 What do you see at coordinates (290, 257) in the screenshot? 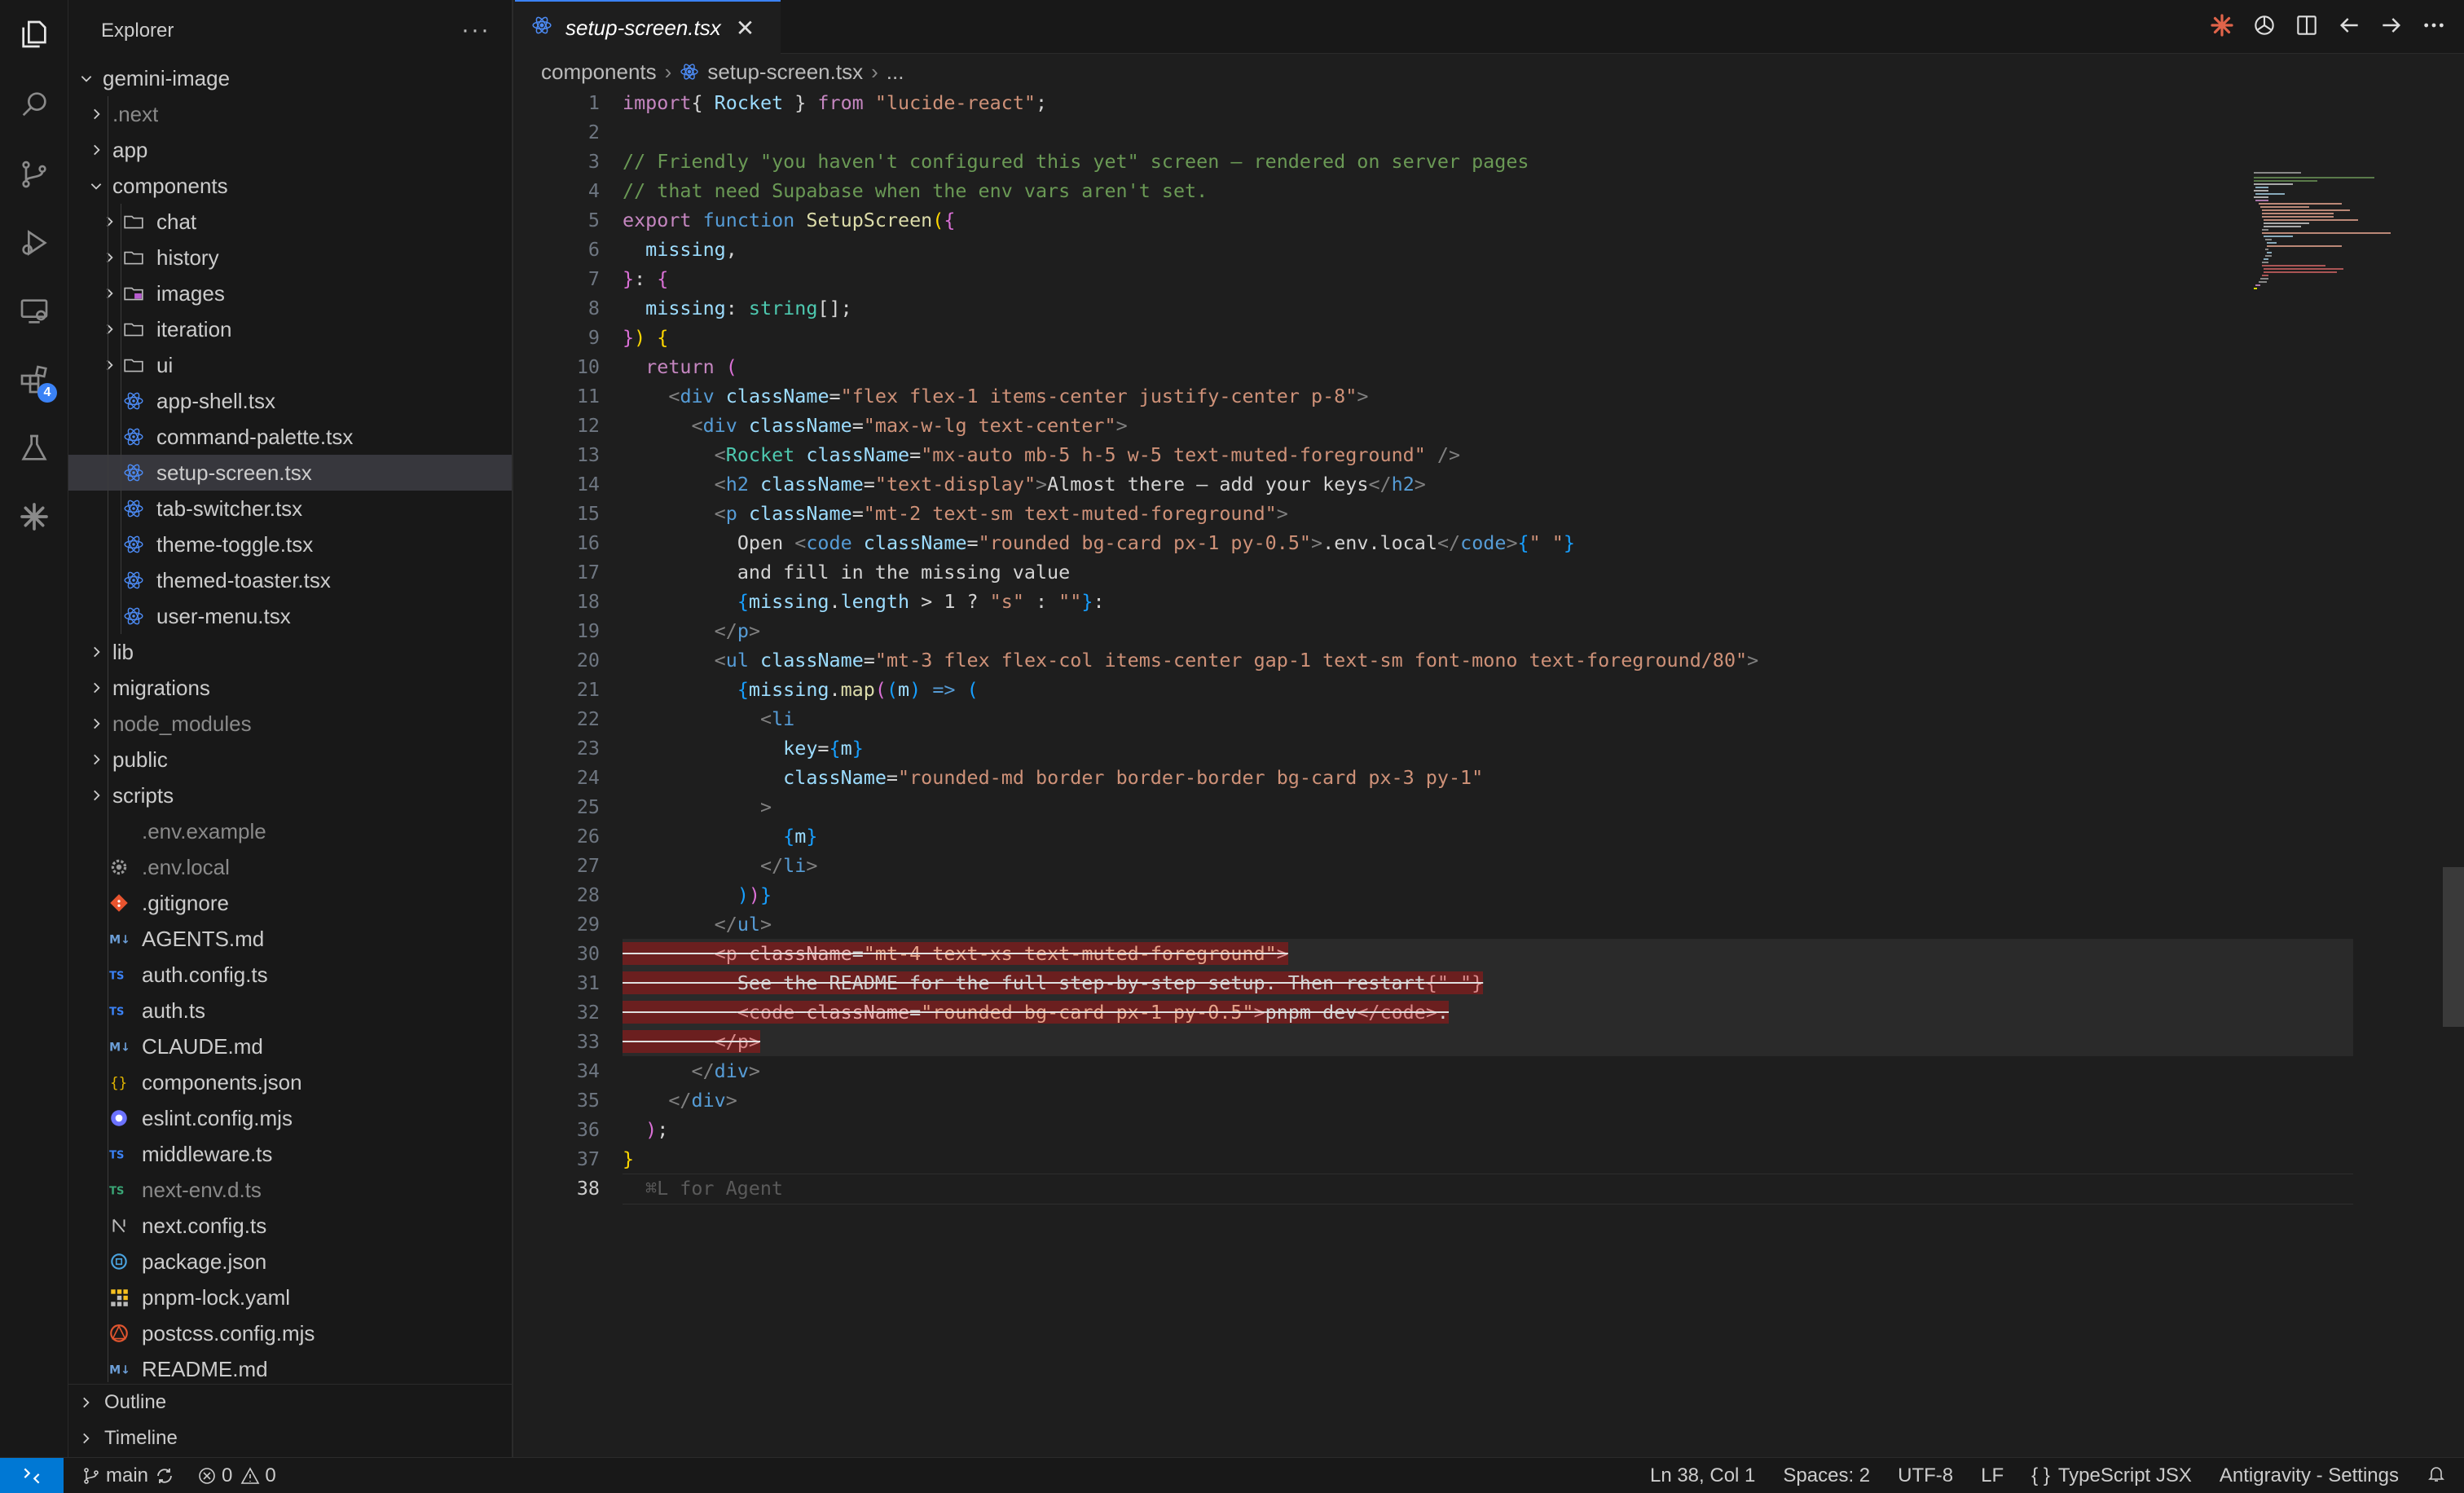
I see `tree-folder: history` at bounding box center [290, 257].